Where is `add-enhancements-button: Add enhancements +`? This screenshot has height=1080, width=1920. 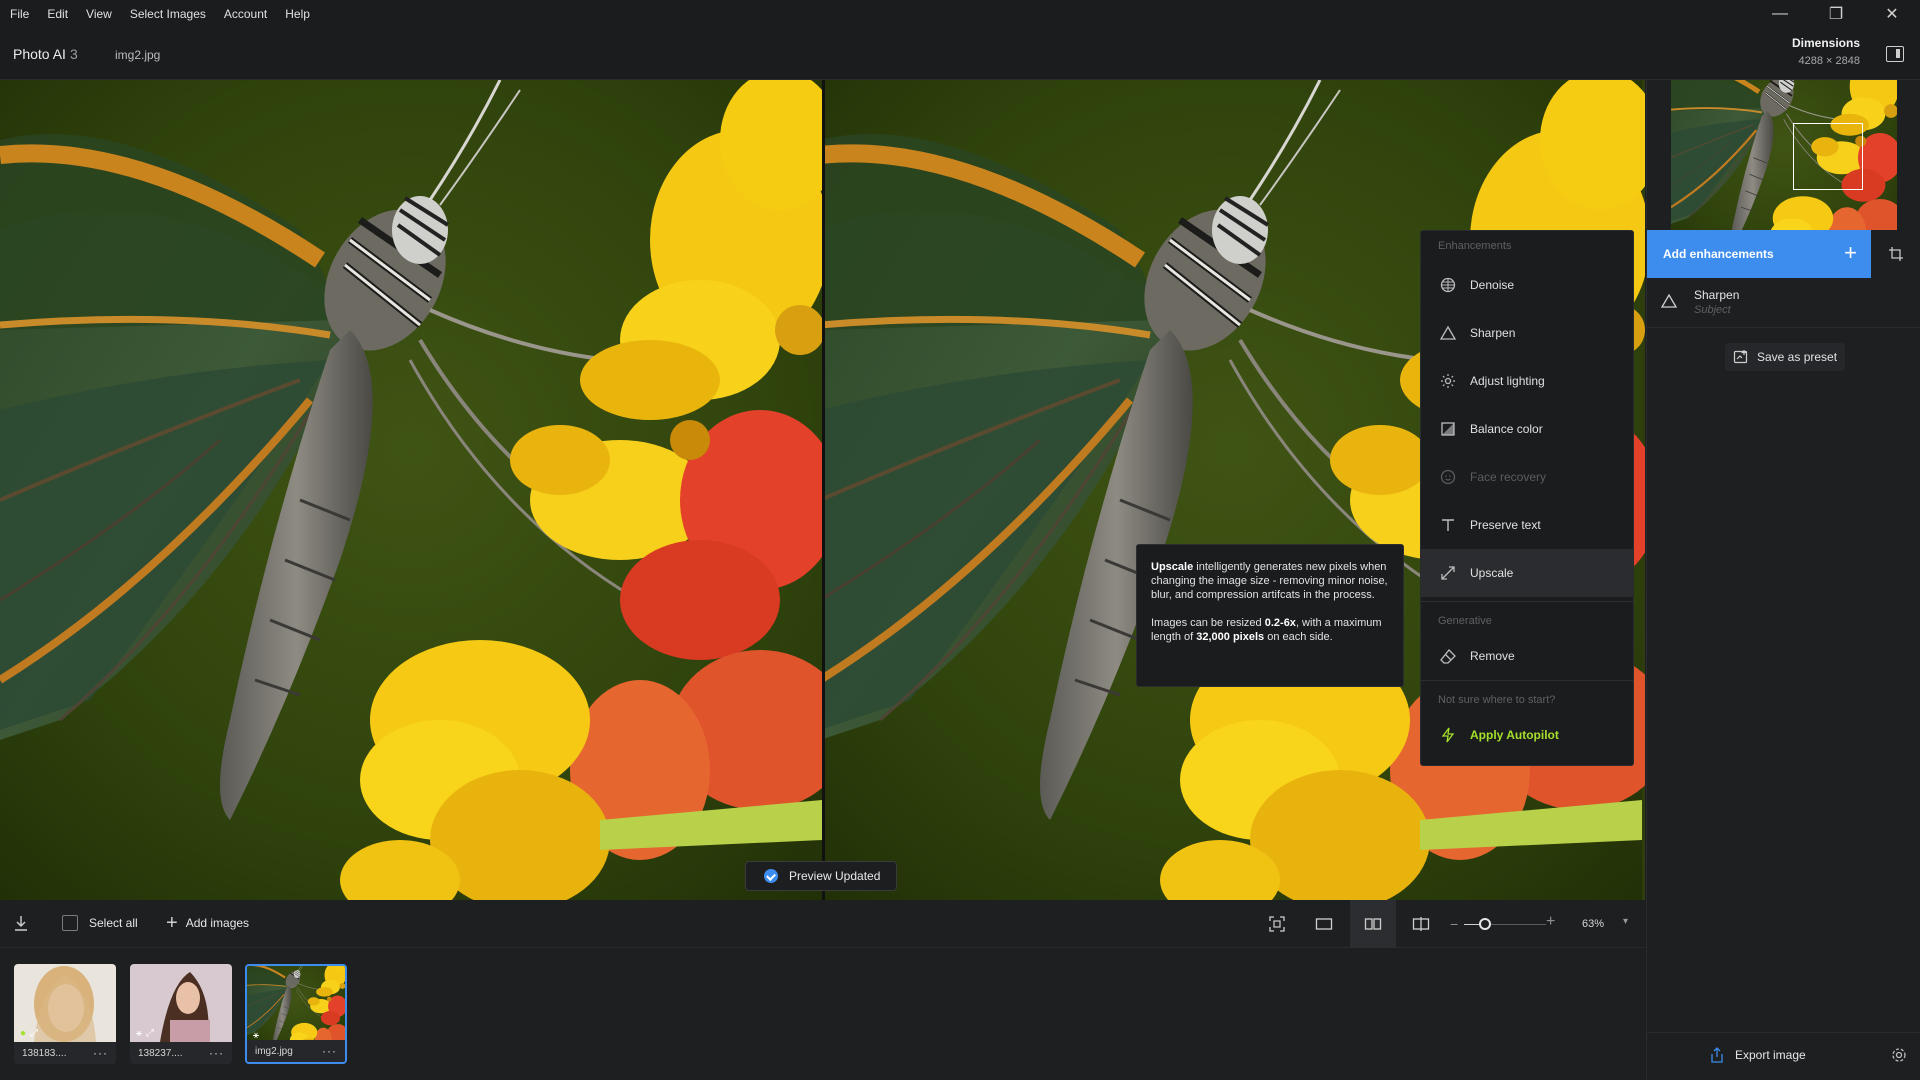
add-enhancements-button: Add enhancements + is located at coordinates (1759, 254).